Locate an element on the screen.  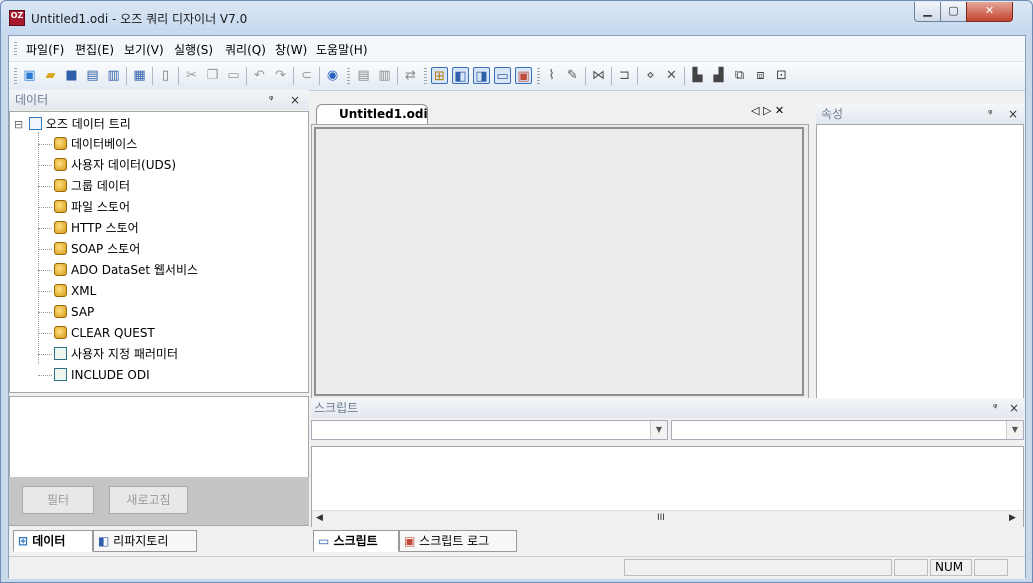
tree-item-clear-quest: CLEAR QUEST is located at coordinates (104, 333).